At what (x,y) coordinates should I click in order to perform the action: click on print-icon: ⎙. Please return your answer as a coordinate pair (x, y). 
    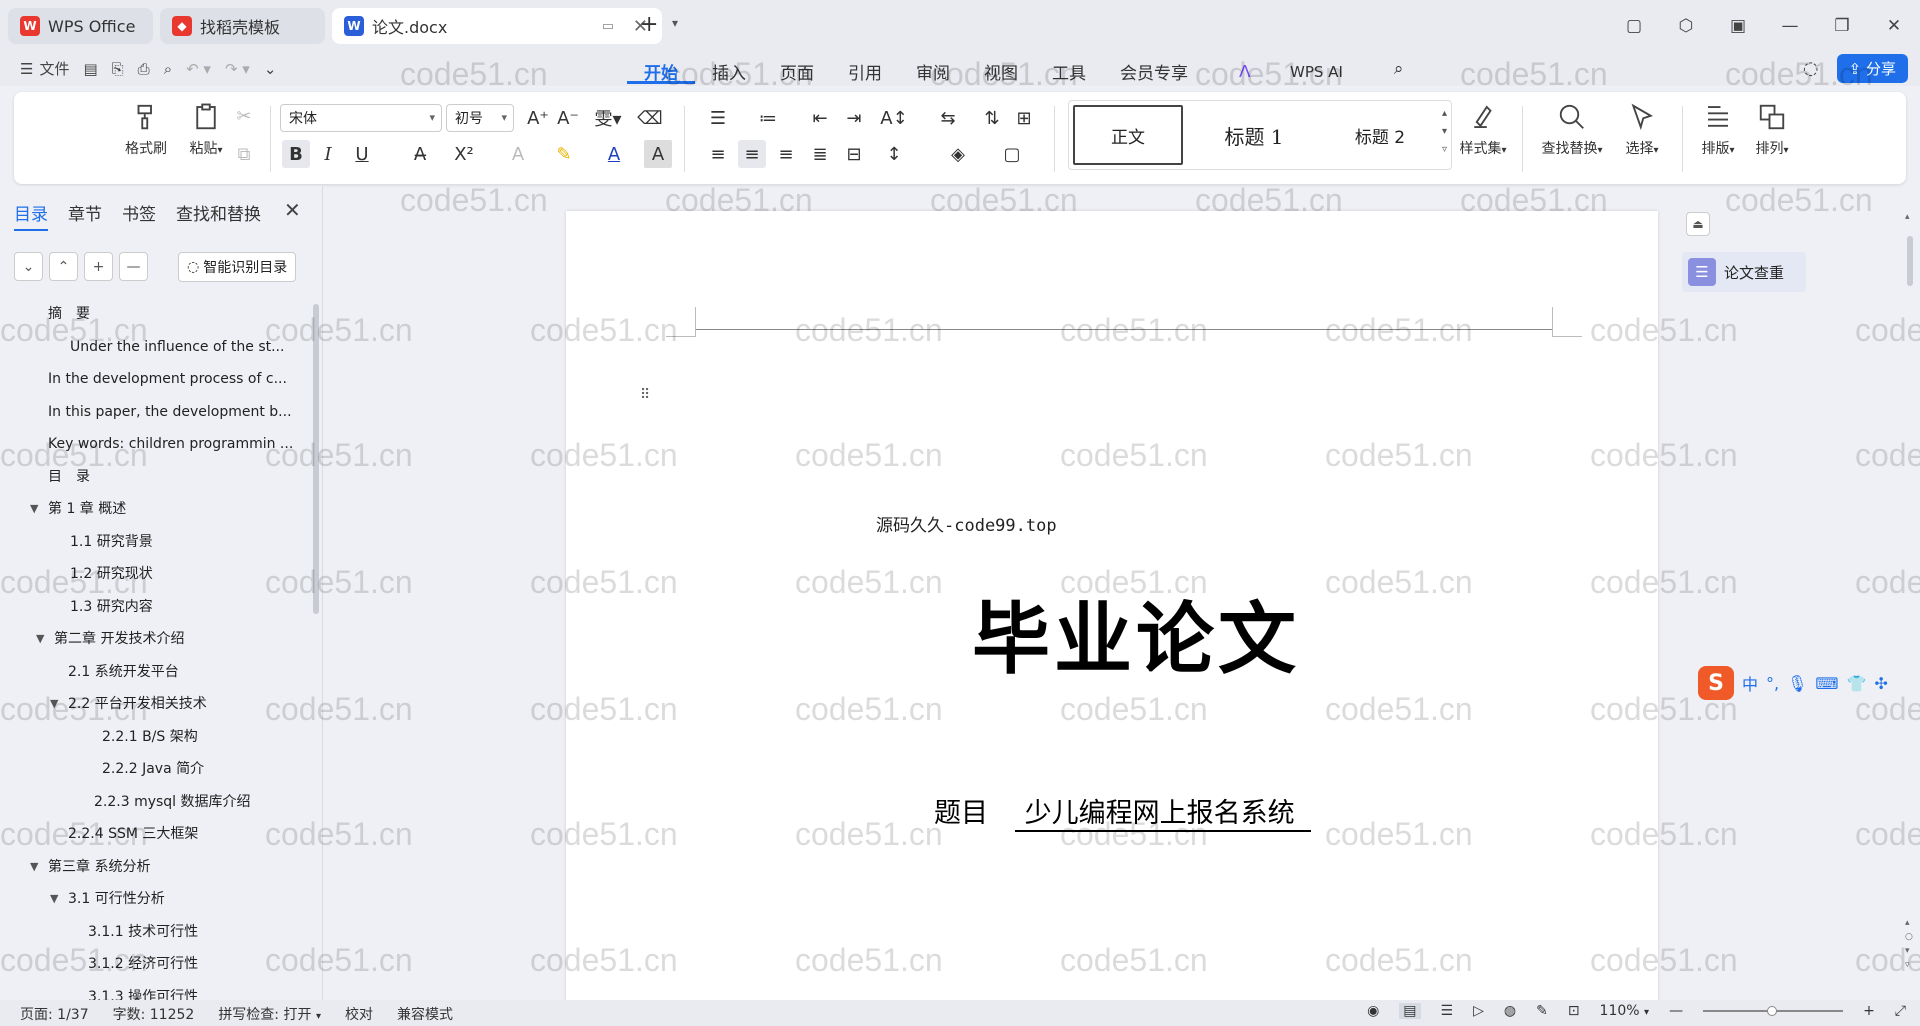
    Looking at the image, I should click on (144, 69).